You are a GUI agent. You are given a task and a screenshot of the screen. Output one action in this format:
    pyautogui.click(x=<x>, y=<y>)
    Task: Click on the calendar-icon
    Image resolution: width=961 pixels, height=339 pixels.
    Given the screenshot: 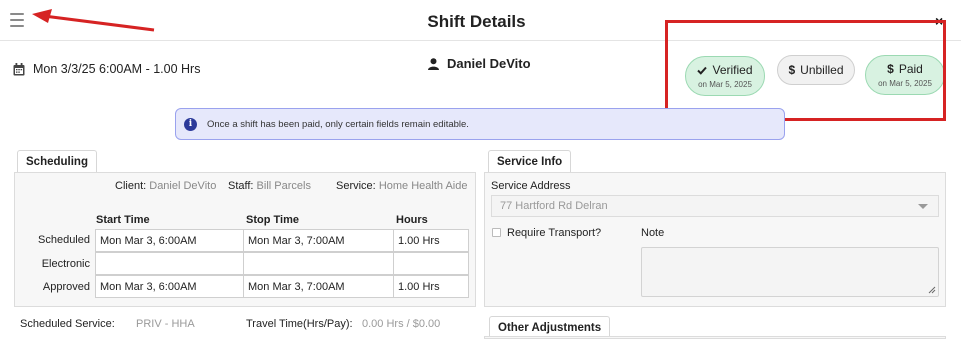 What is the action you would take?
    pyautogui.click(x=19, y=68)
    